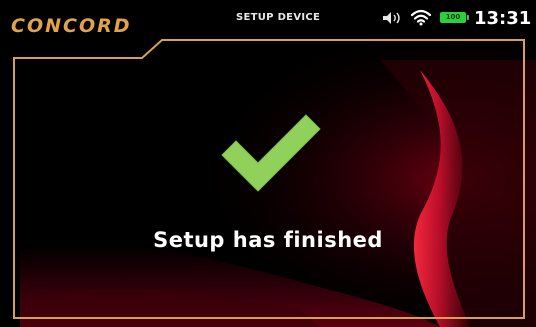 The height and width of the screenshot is (327, 536). What do you see at coordinates (71, 26) in the screenshot?
I see `brand-logo: CONCORD` at bounding box center [71, 26].